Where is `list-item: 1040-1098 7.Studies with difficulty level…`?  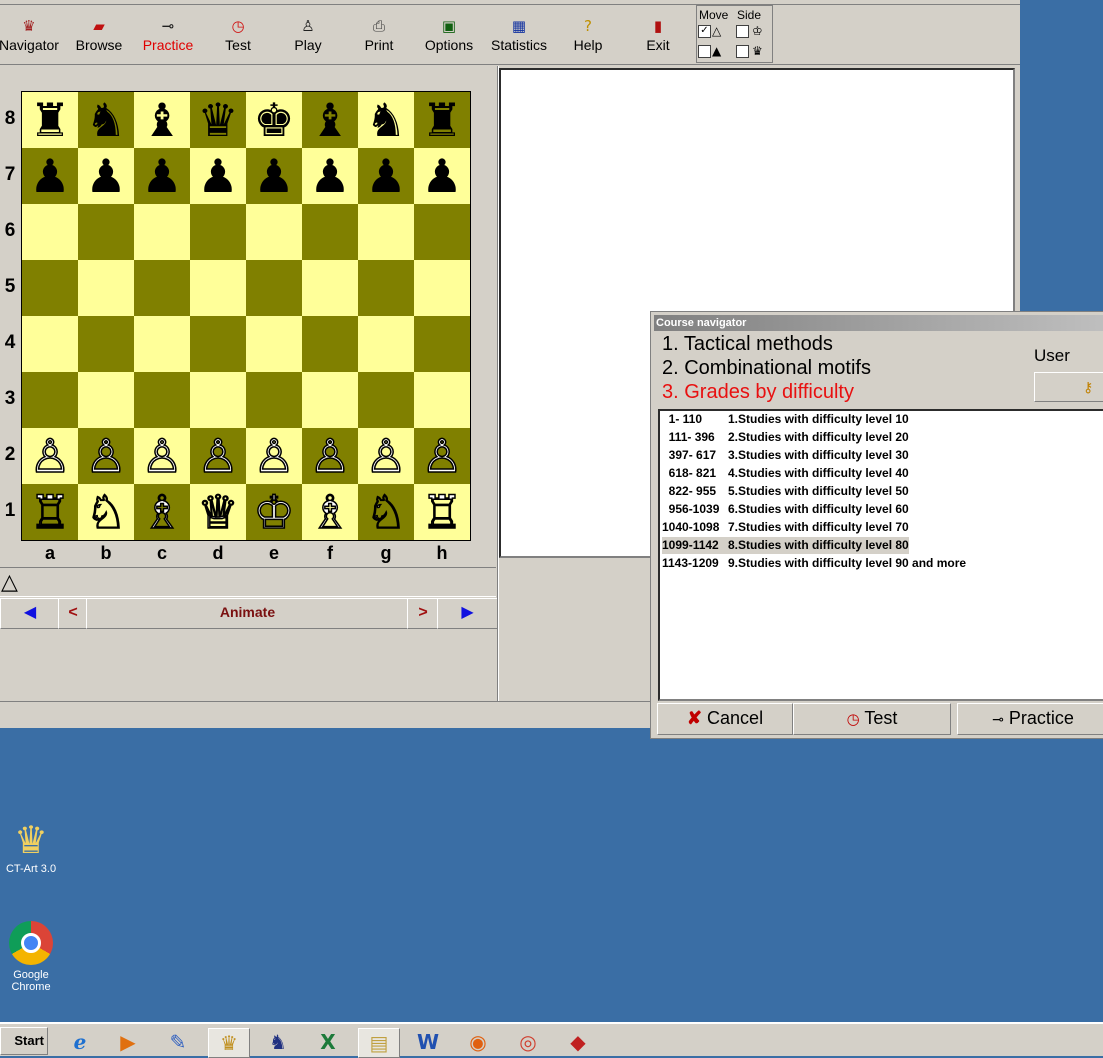 list-item: 1040-1098 7.Studies with difficulty level… is located at coordinates (785, 527).